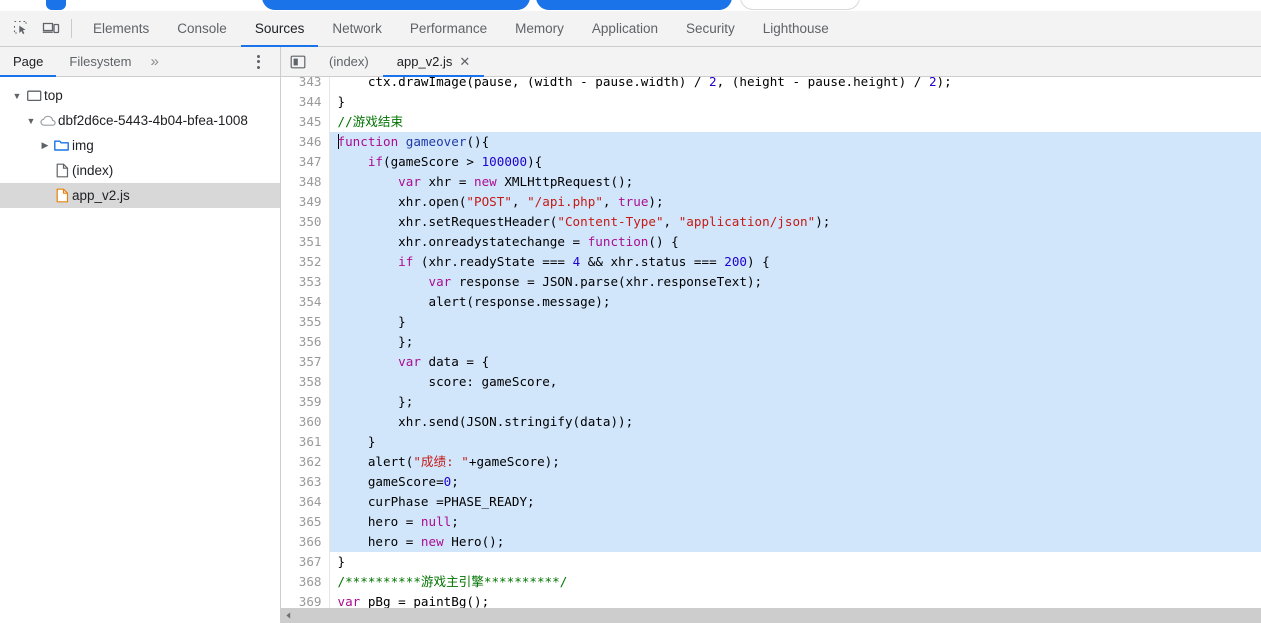  I want to click on tab-sources: Sources, so click(279, 29).